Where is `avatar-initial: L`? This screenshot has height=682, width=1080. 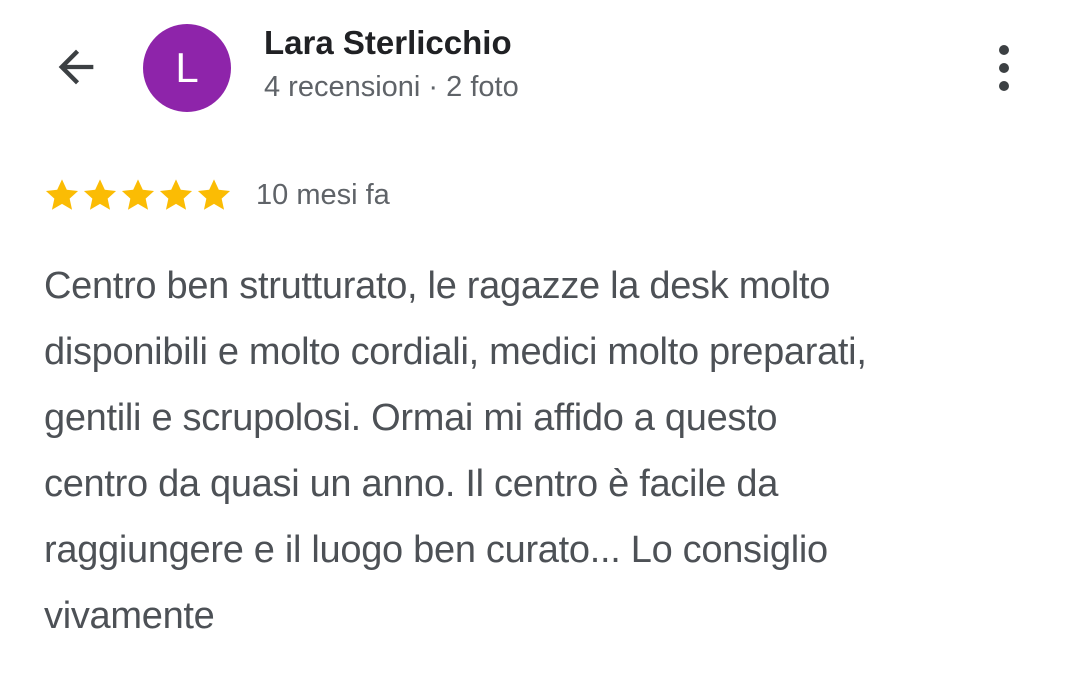
avatar-initial: L is located at coordinates (187, 67).